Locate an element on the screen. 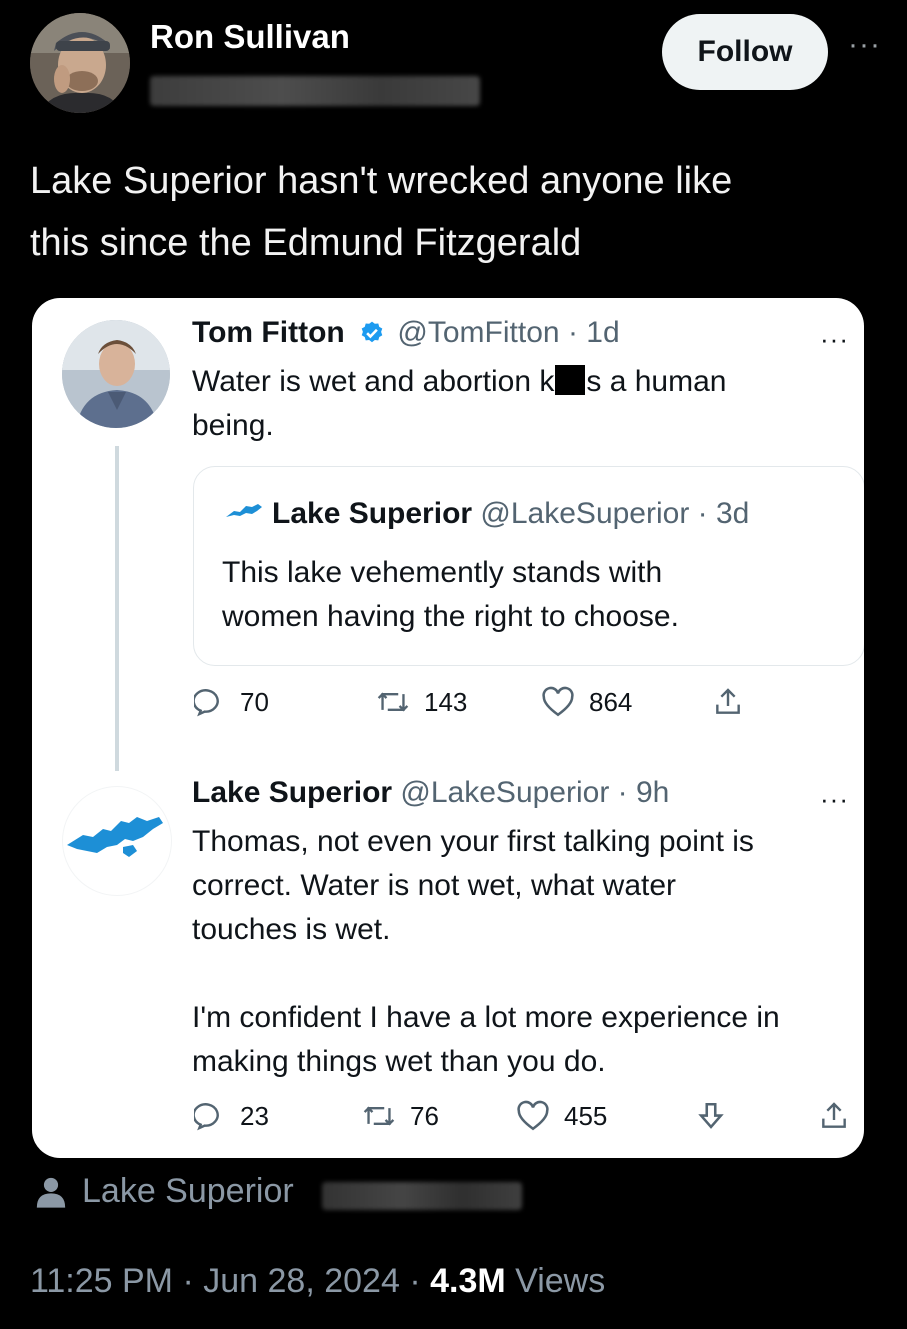 Image resolution: width=907 pixels, height=1329 pixels. quoted-text-line: women having the right to choose. is located at coordinates (450, 616).